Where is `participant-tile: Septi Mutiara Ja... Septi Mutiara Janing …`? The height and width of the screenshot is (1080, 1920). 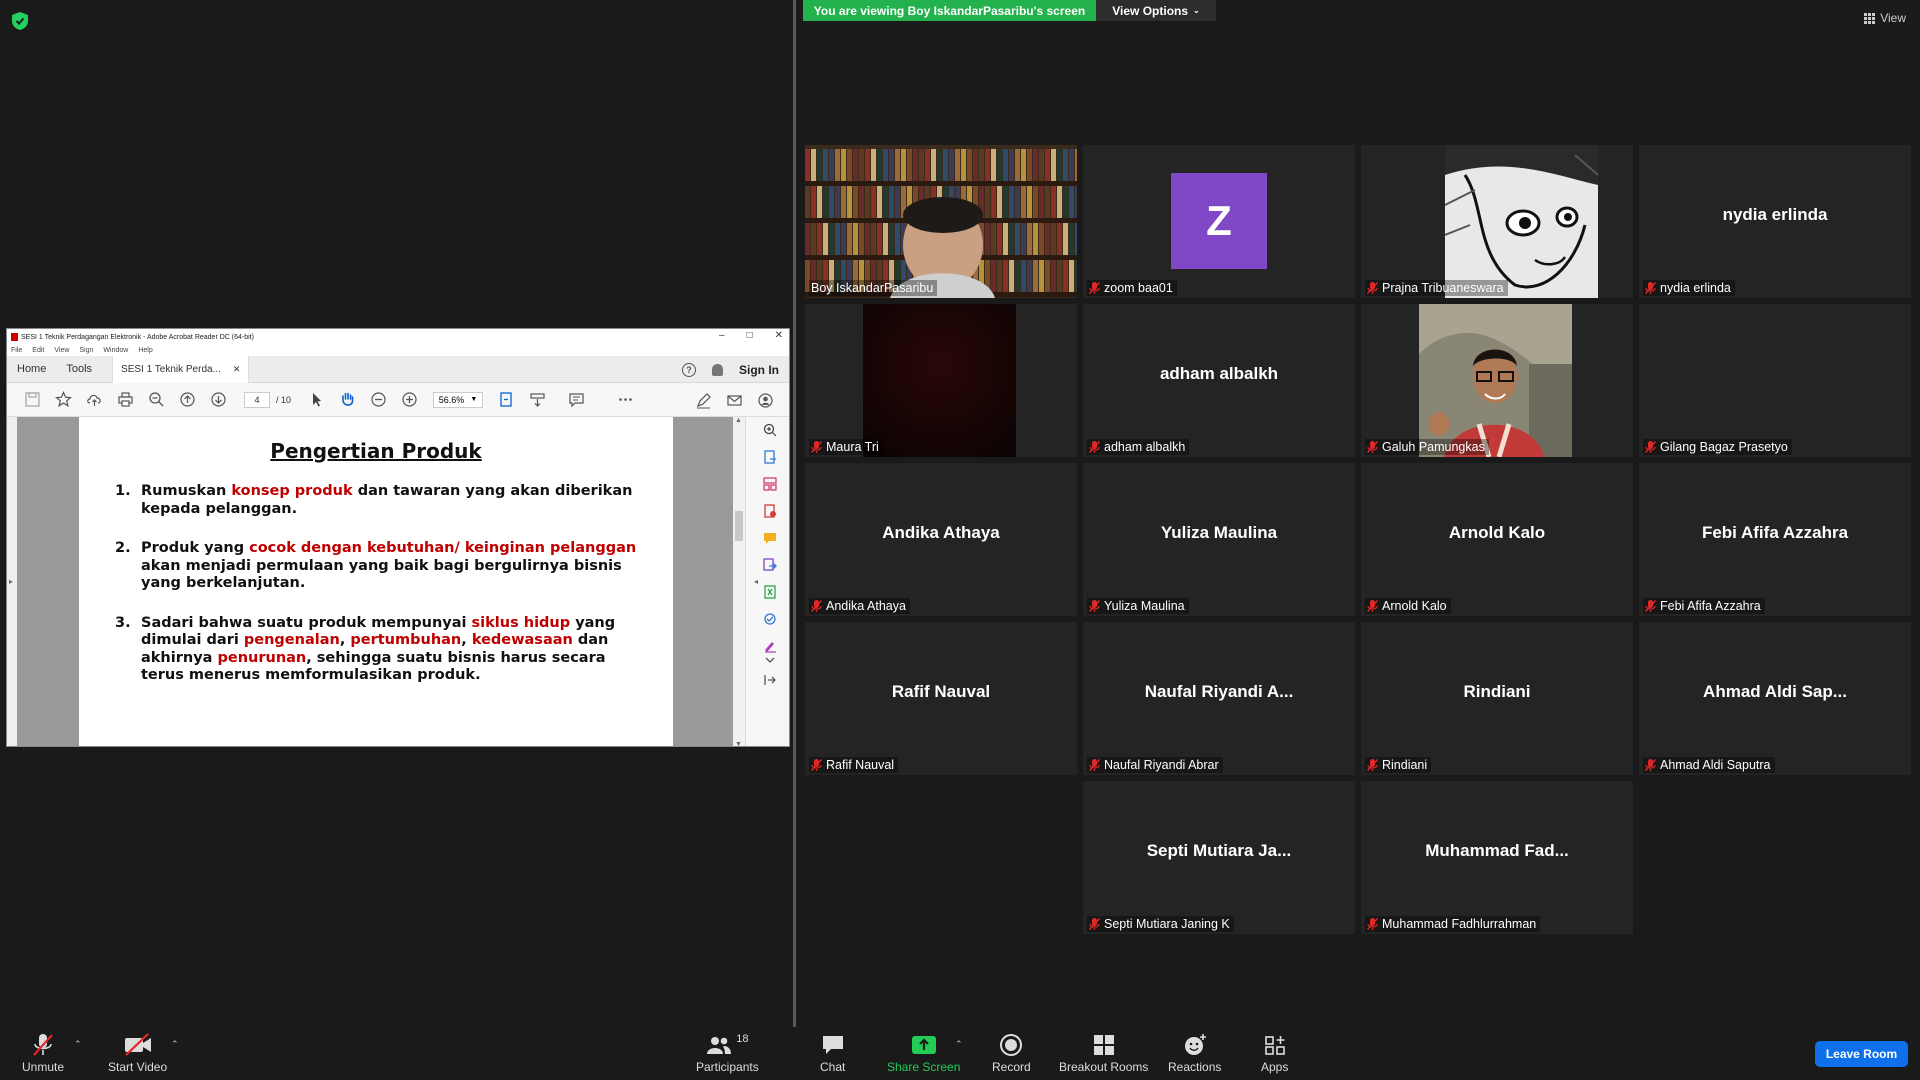
participant-tile: Septi Mutiara Ja... Septi Mutiara Janing … is located at coordinates (1219, 857).